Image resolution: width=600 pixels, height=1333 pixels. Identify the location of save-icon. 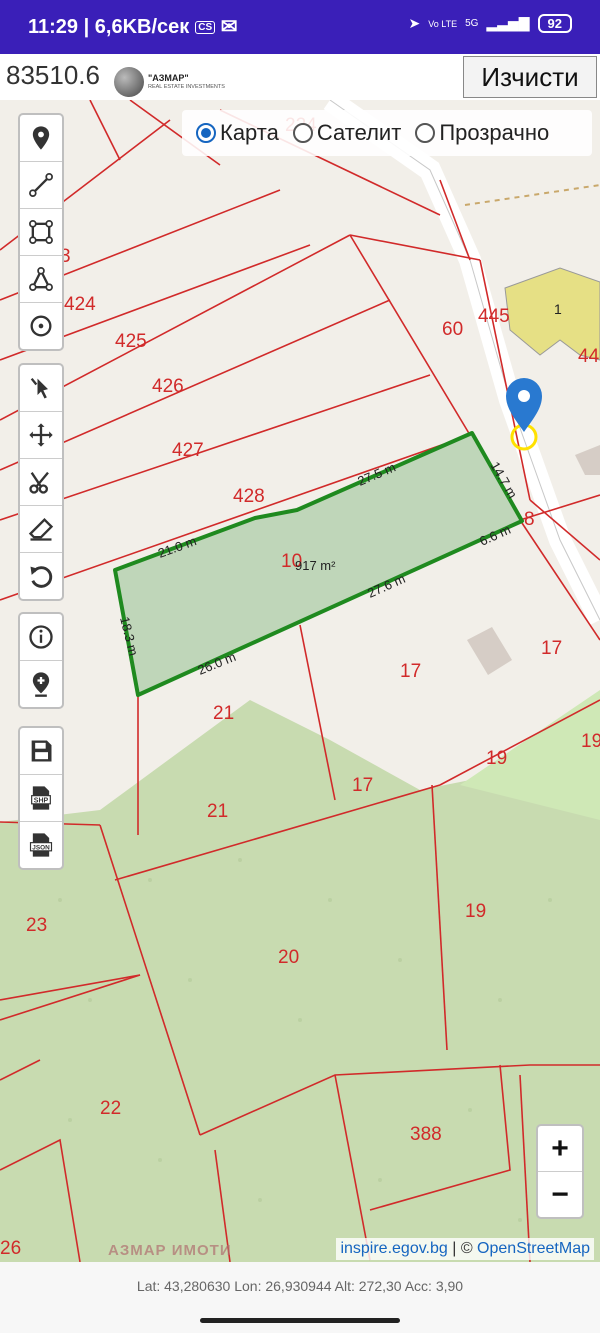
(41, 751).